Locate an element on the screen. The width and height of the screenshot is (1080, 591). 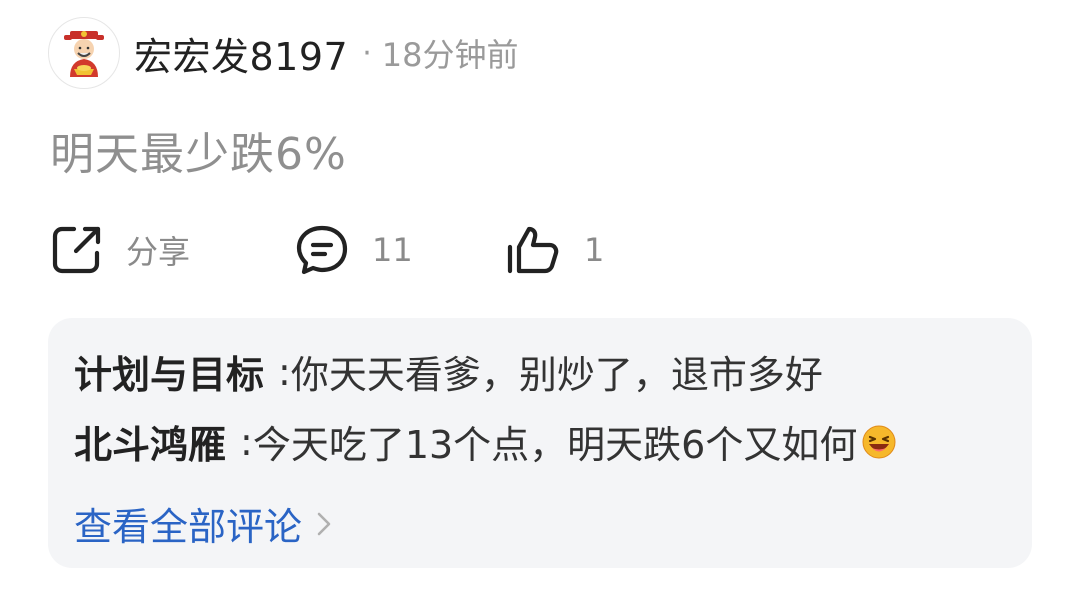
like-button: 1 is located at coordinates (555, 250).